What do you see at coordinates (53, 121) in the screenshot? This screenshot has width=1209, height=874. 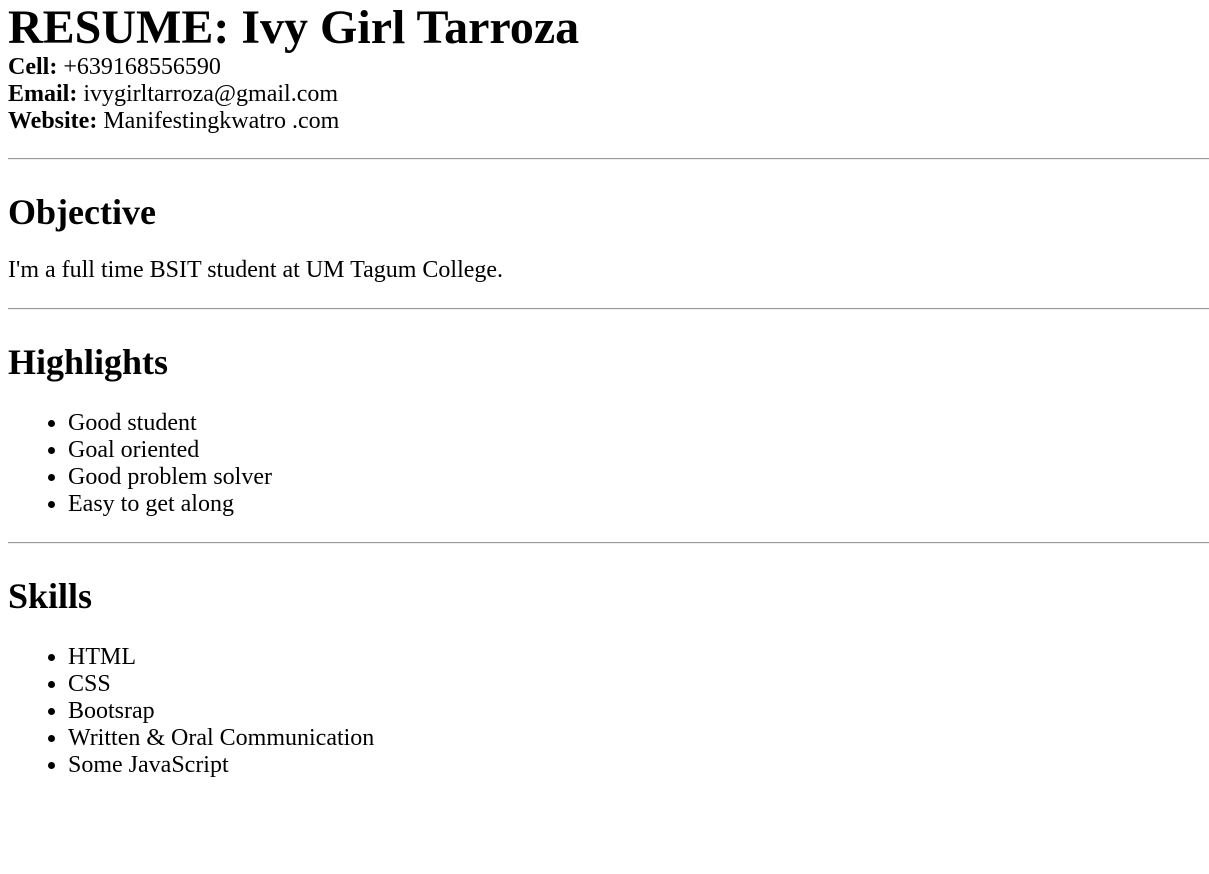 I see `website-label: Website:` at bounding box center [53, 121].